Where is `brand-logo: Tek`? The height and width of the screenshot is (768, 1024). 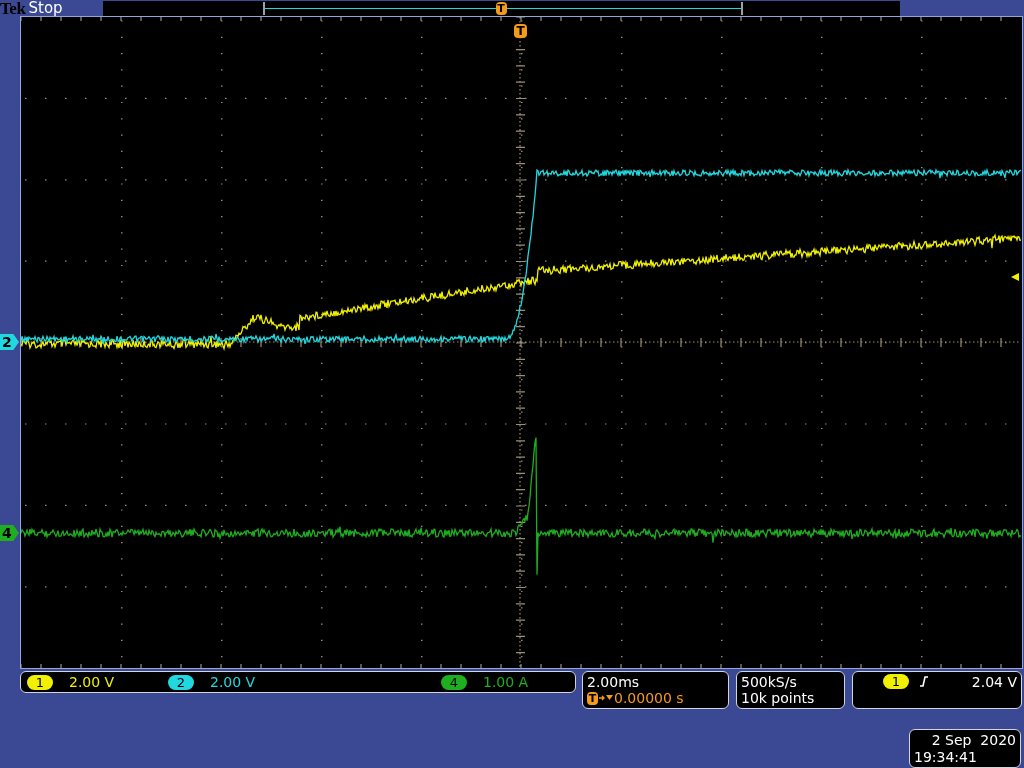 brand-logo: Tek is located at coordinates (13, 8).